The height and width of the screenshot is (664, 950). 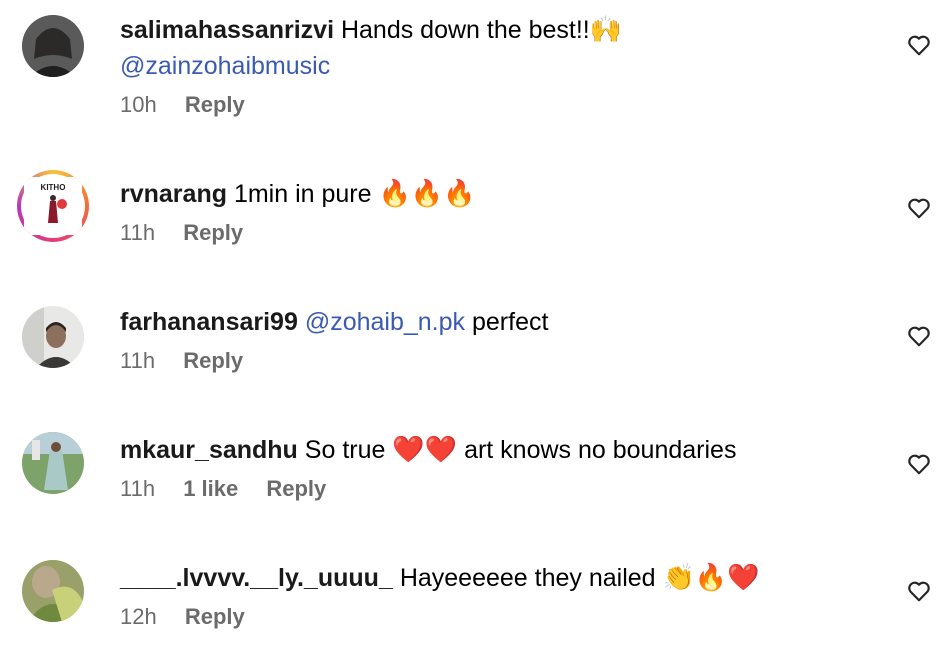 What do you see at coordinates (302, 194) in the screenshot?
I see `comment-text: 1min in pure` at bounding box center [302, 194].